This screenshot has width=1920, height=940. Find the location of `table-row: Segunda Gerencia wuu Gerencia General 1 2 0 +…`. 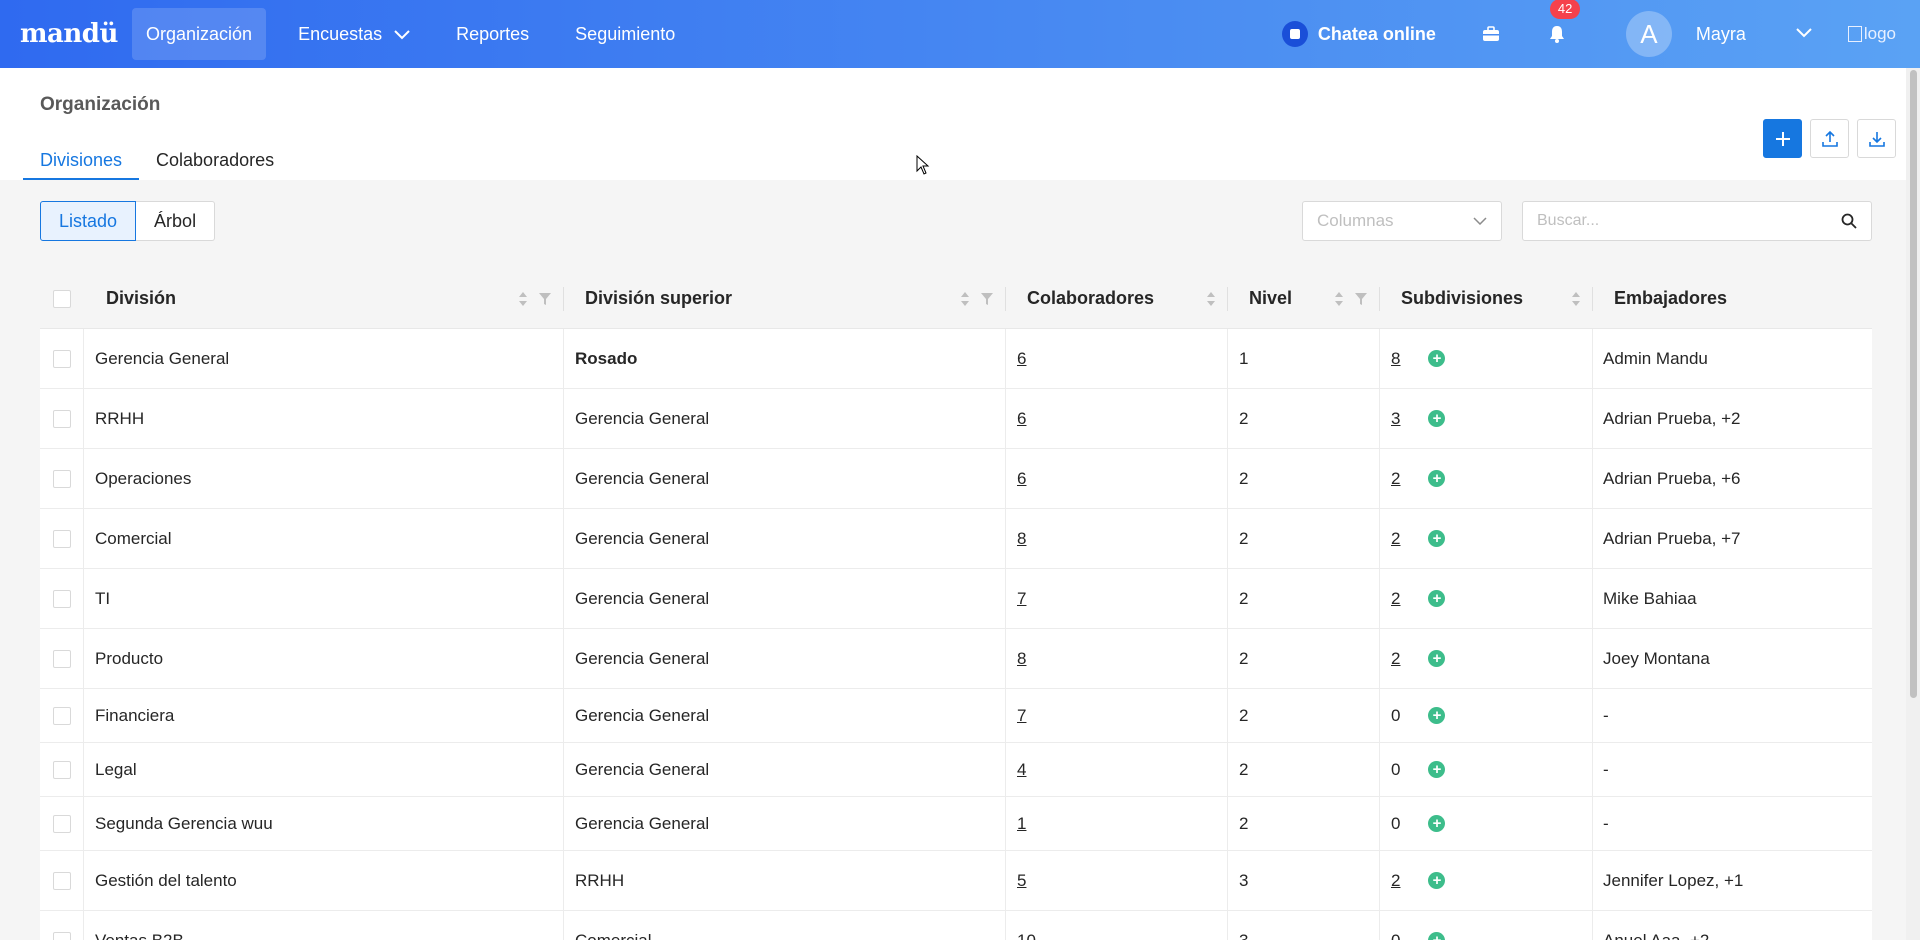

table-row: Segunda Gerencia wuu Gerencia General 1 2 0 +… is located at coordinates (956, 824).